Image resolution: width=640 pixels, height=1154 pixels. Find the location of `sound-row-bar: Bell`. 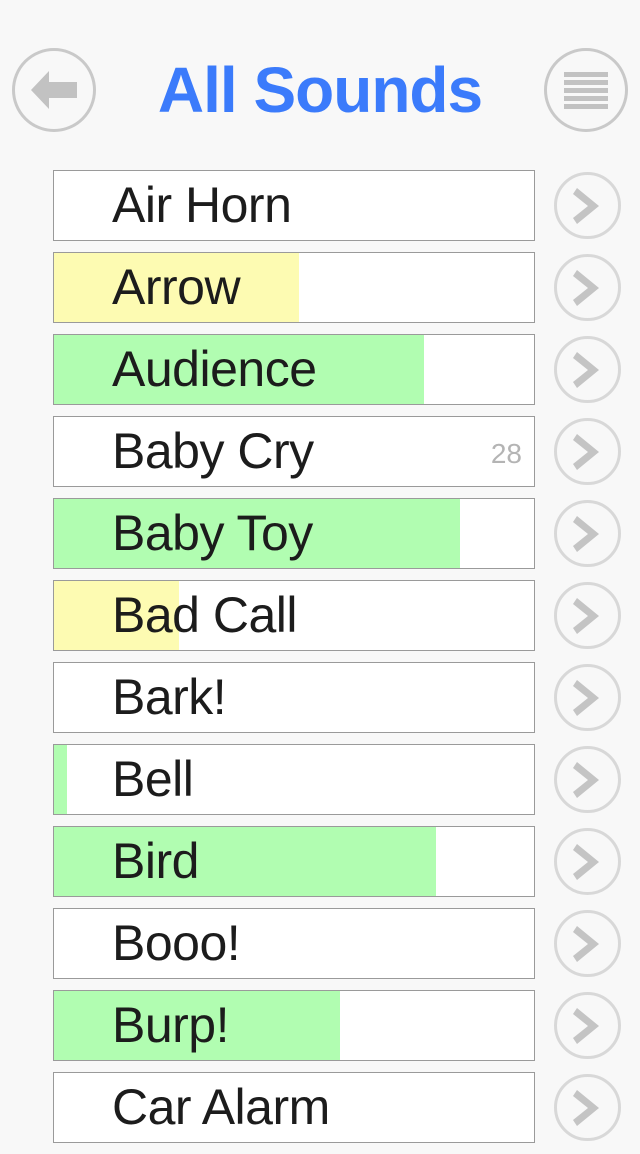

sound-row-bar: Bell is located at coordinates (294, 779).